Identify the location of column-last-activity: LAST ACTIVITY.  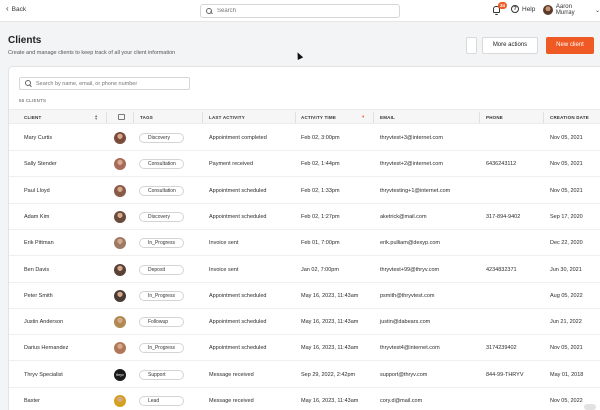
(227, 117).